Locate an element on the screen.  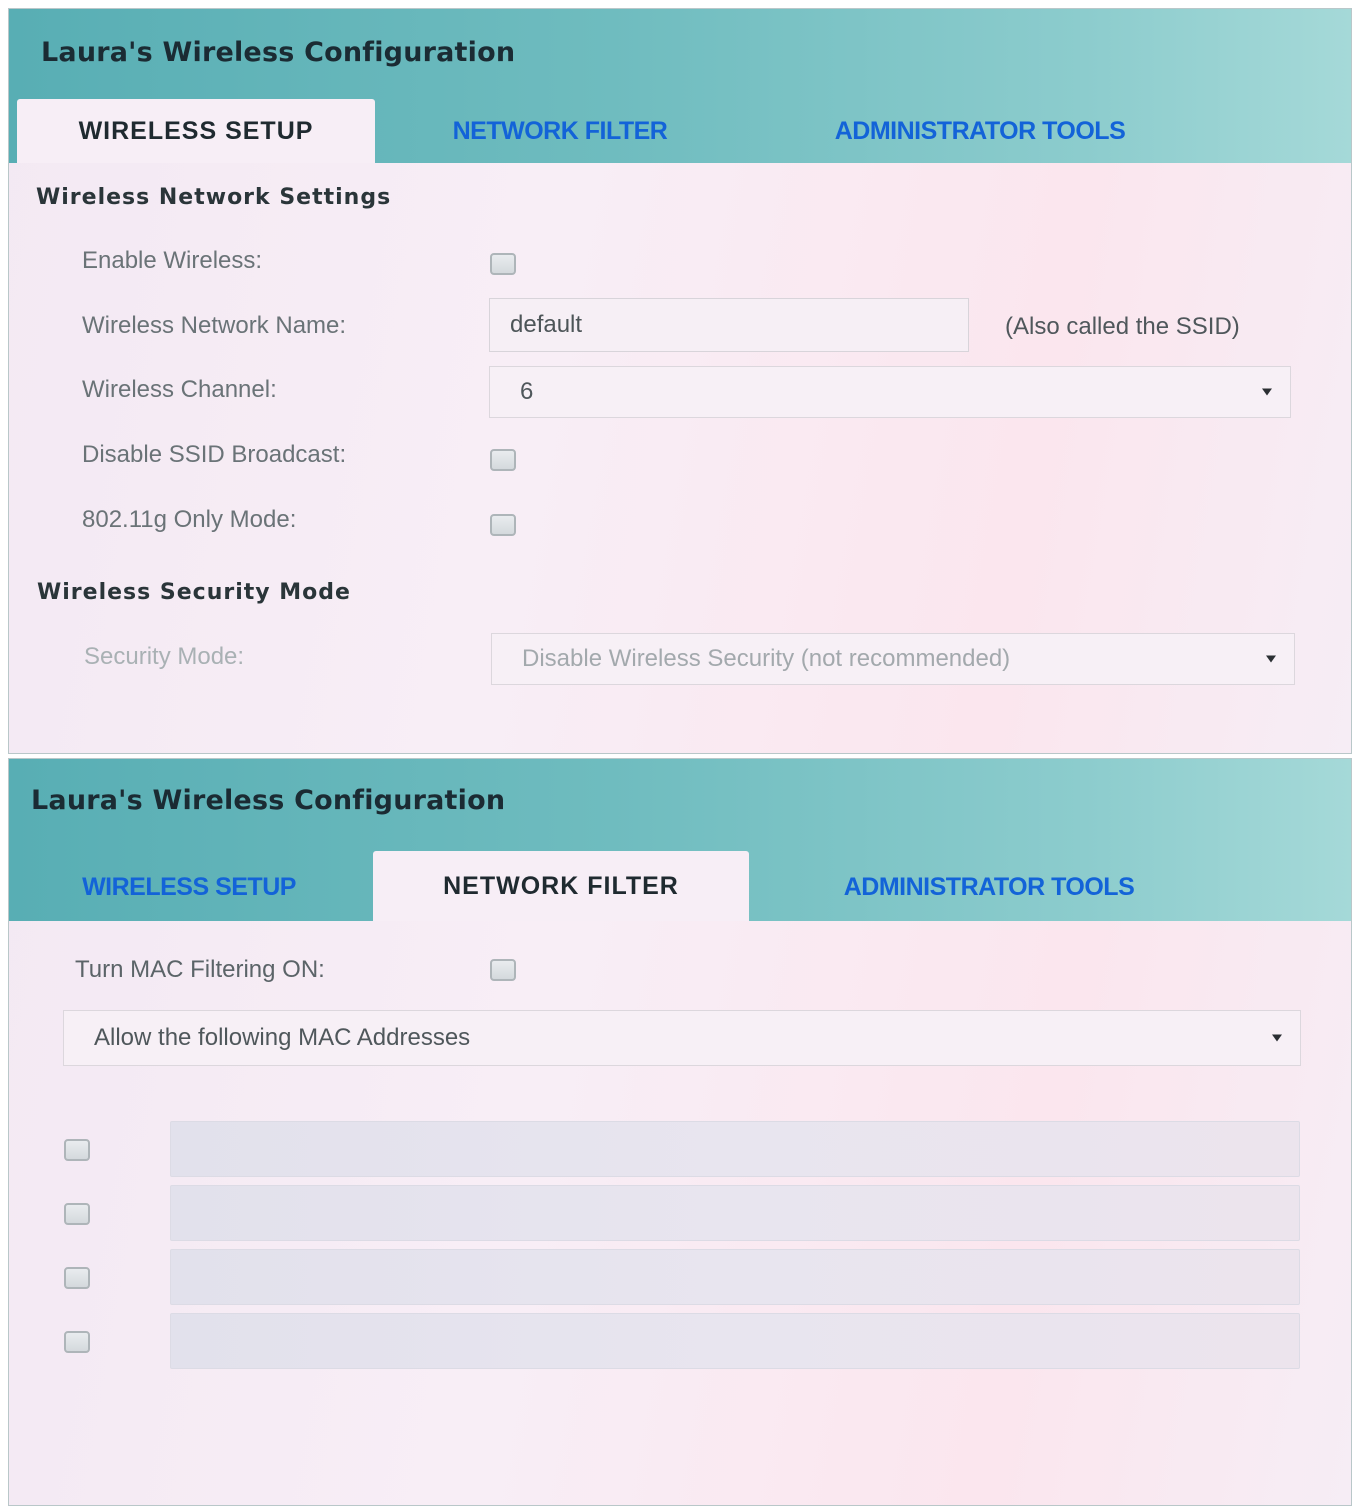
wireless-security-mode-heading: Wireless Security Mode is located at coordinates (194, 592).